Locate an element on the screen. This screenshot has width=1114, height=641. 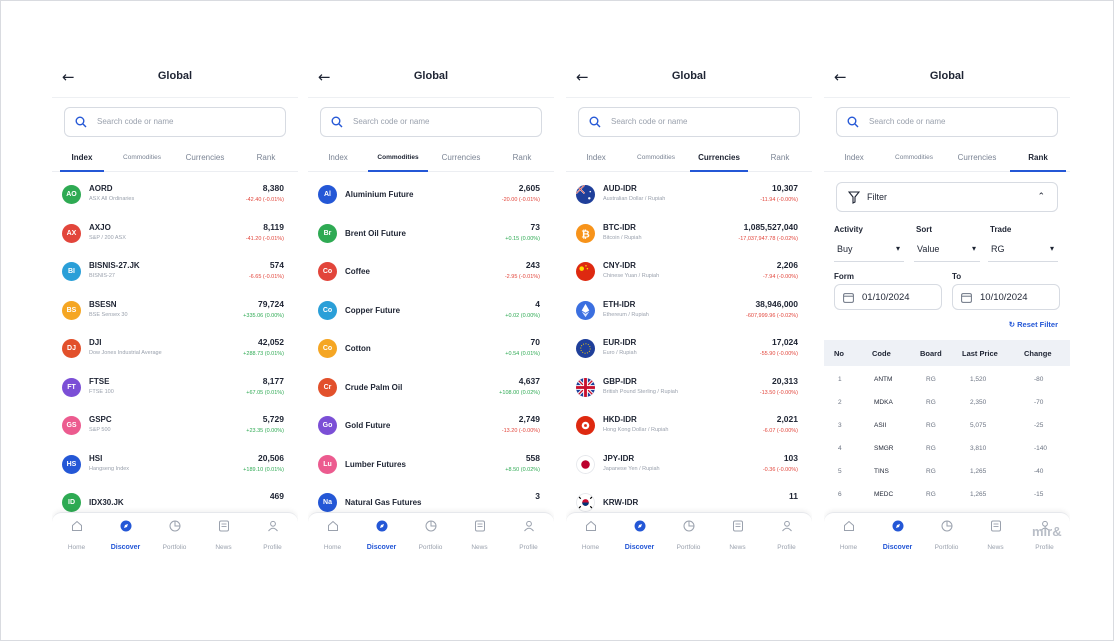
sort-label: Sort is located at coordinates (924, 229).